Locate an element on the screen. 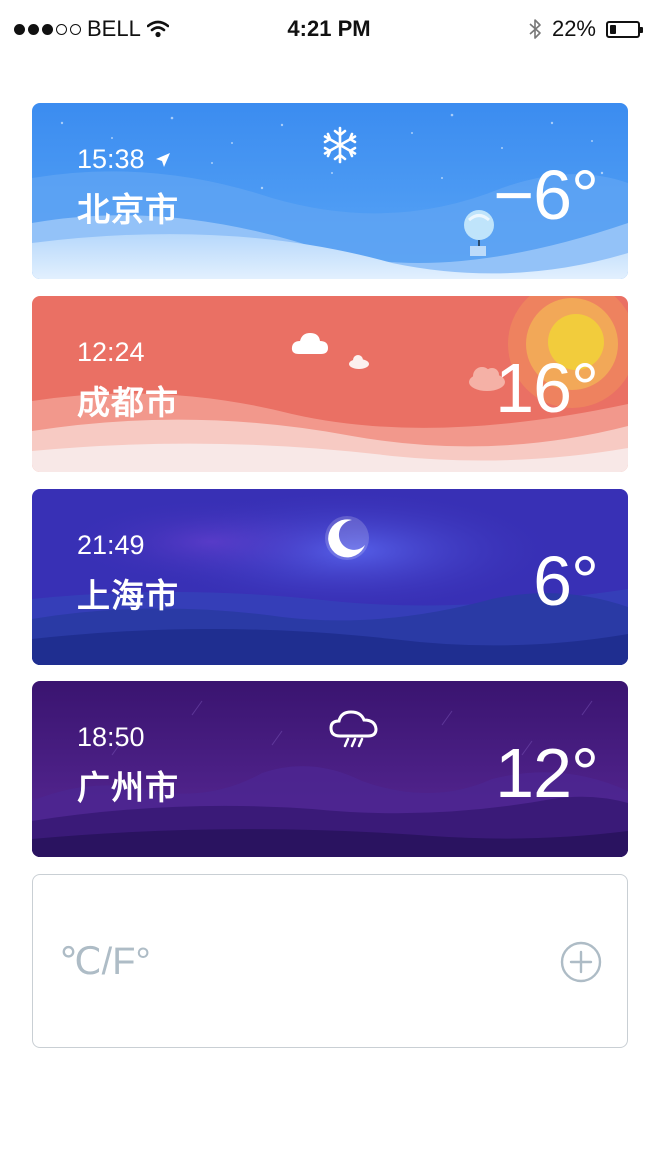 This screenshot has width=658, height=1170. battery-percent: 22% is located at coordinates (573, 28).